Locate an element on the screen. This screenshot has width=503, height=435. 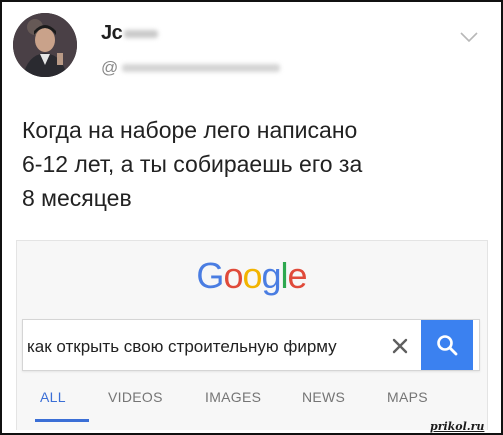
chevron-down-icon is located at coordinates (469, 37).